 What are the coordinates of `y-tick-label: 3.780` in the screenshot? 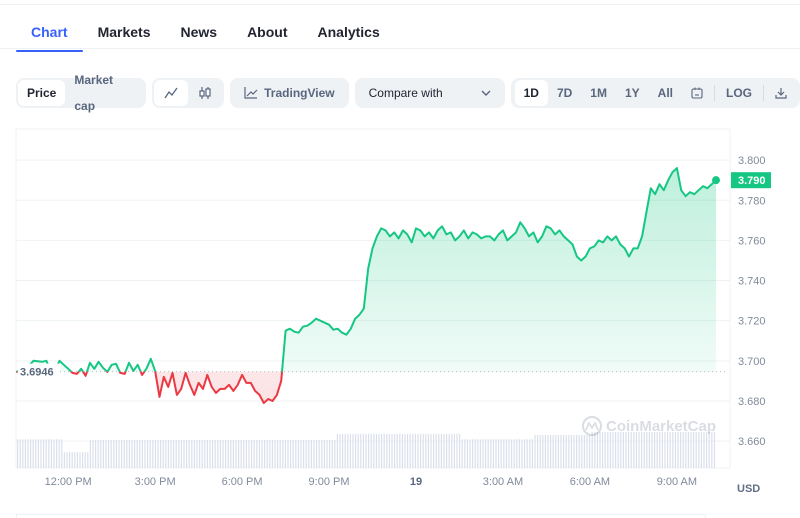 It's located at (752, 201).